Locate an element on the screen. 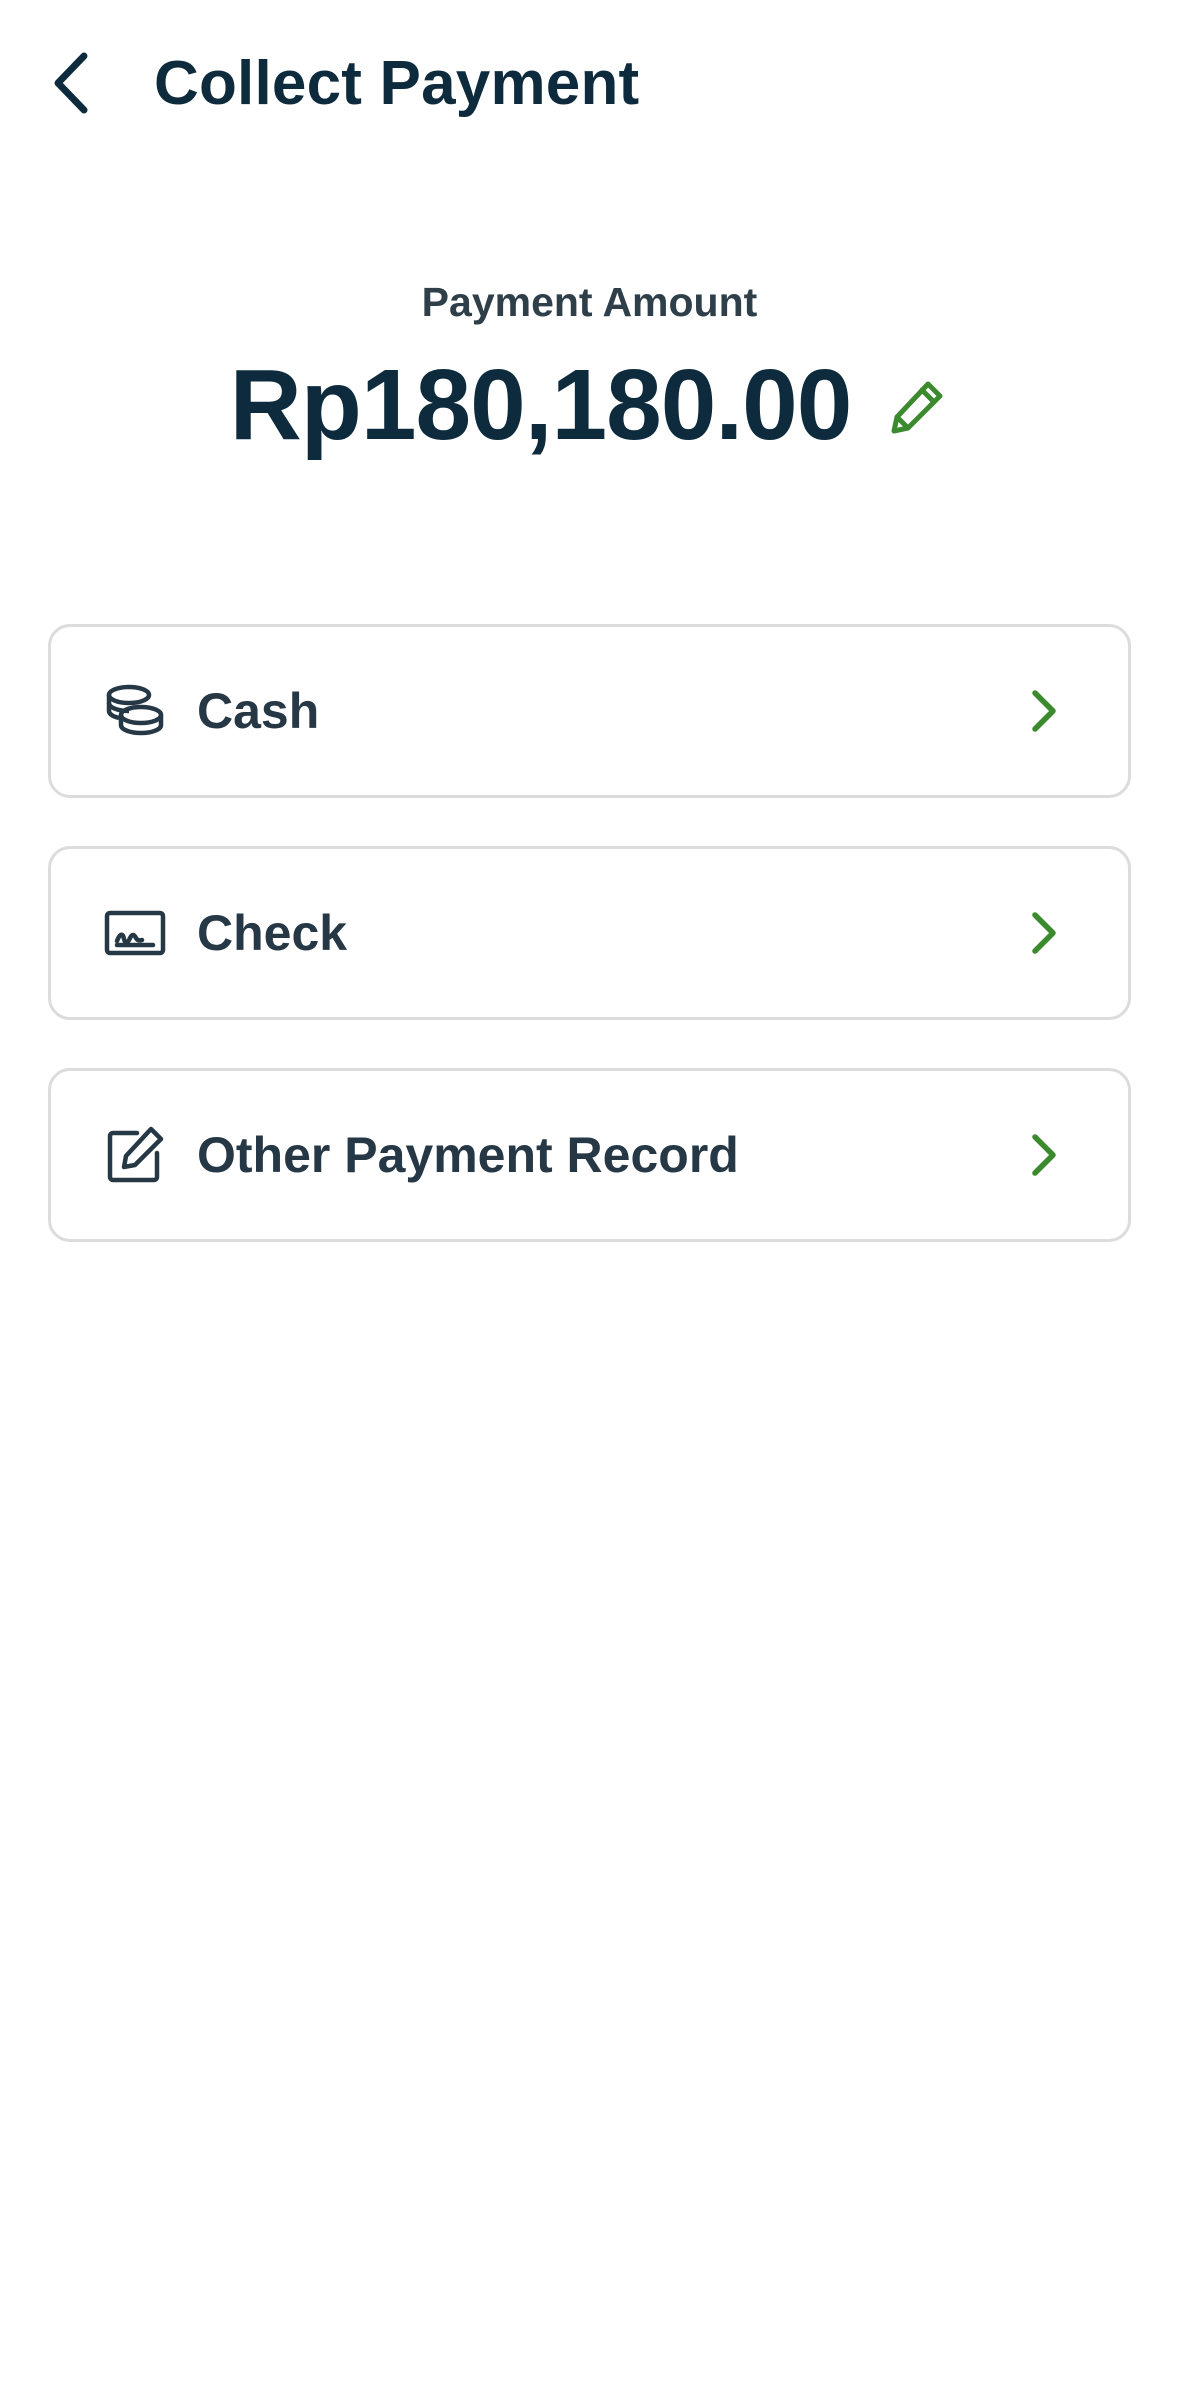 The height and width of the screenshot is (2396, 1179). back-button is located at coordinates (71, 85).